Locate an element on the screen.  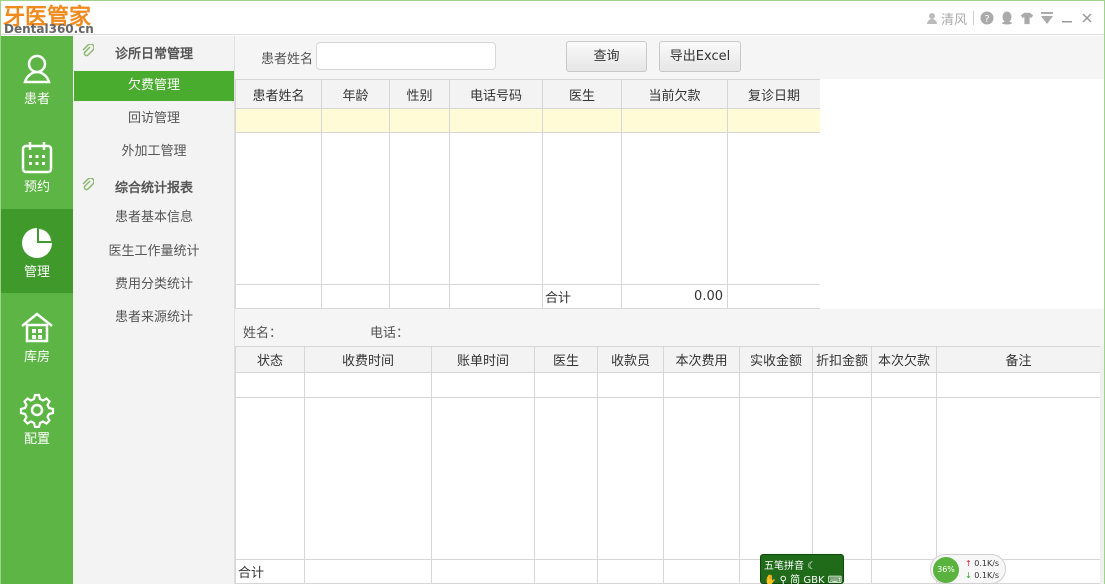
minimize-icon is located at coordinates (1067, 18).